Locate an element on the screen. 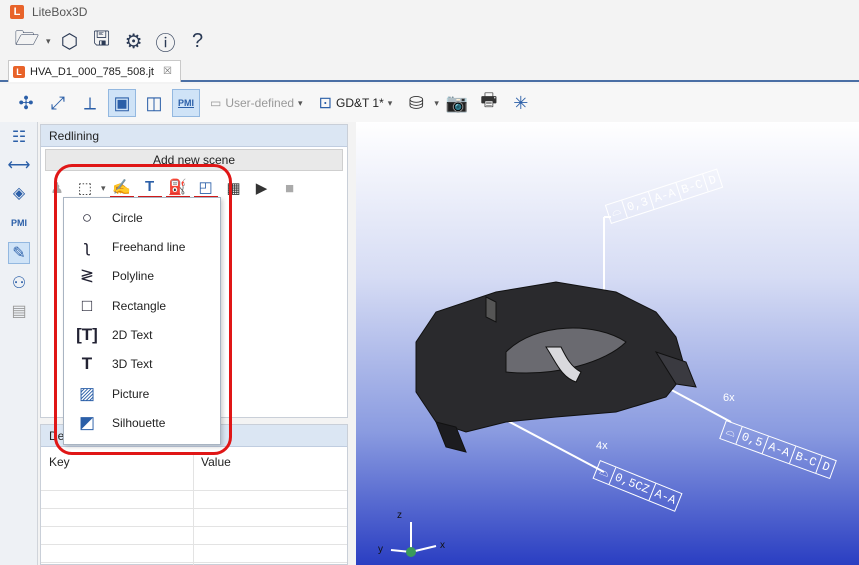  document-logo-icon: L is located at coordinates (19, 71).